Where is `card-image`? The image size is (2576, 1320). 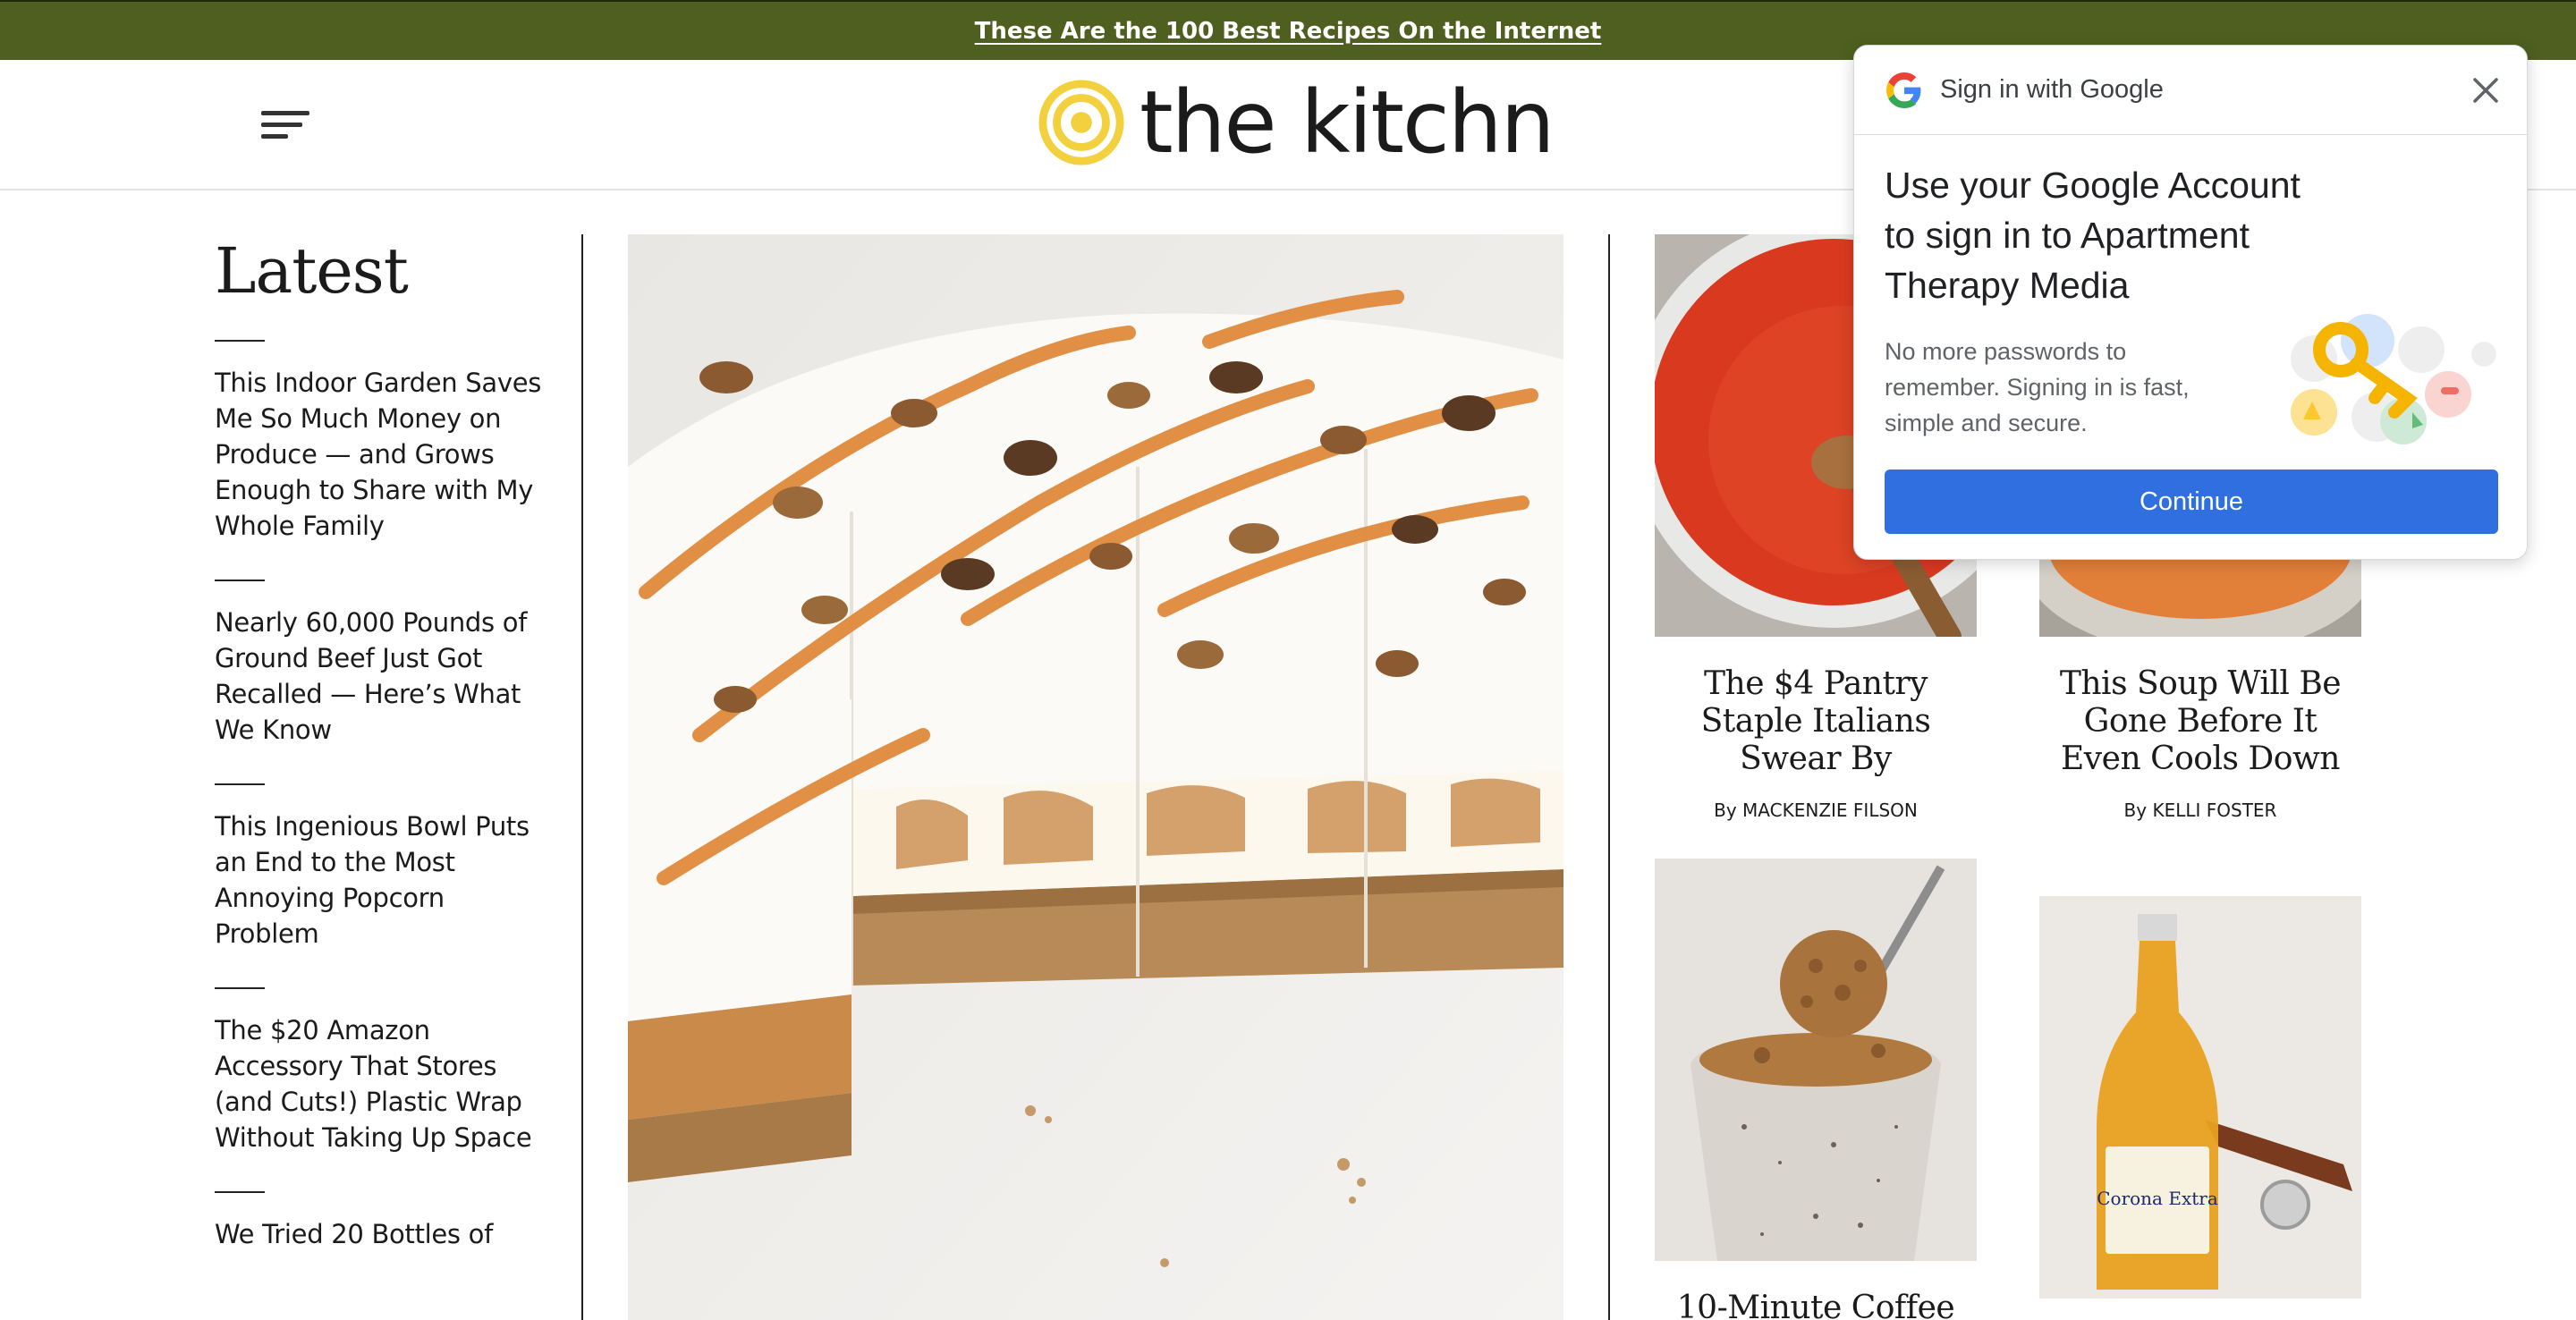 card-image is located at coordinates (1816, 1060).